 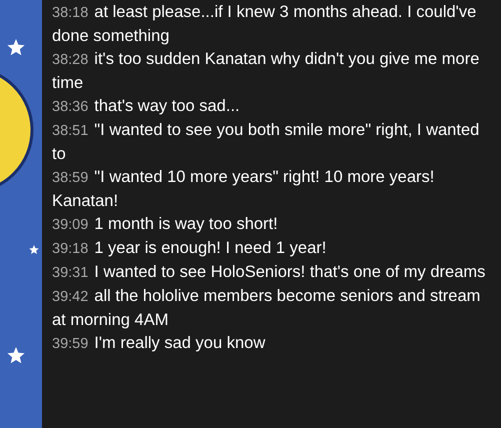 I want to click on chat-message: 39:18 1 year is enough! I need 1 year!, so click(x=190, y=248).